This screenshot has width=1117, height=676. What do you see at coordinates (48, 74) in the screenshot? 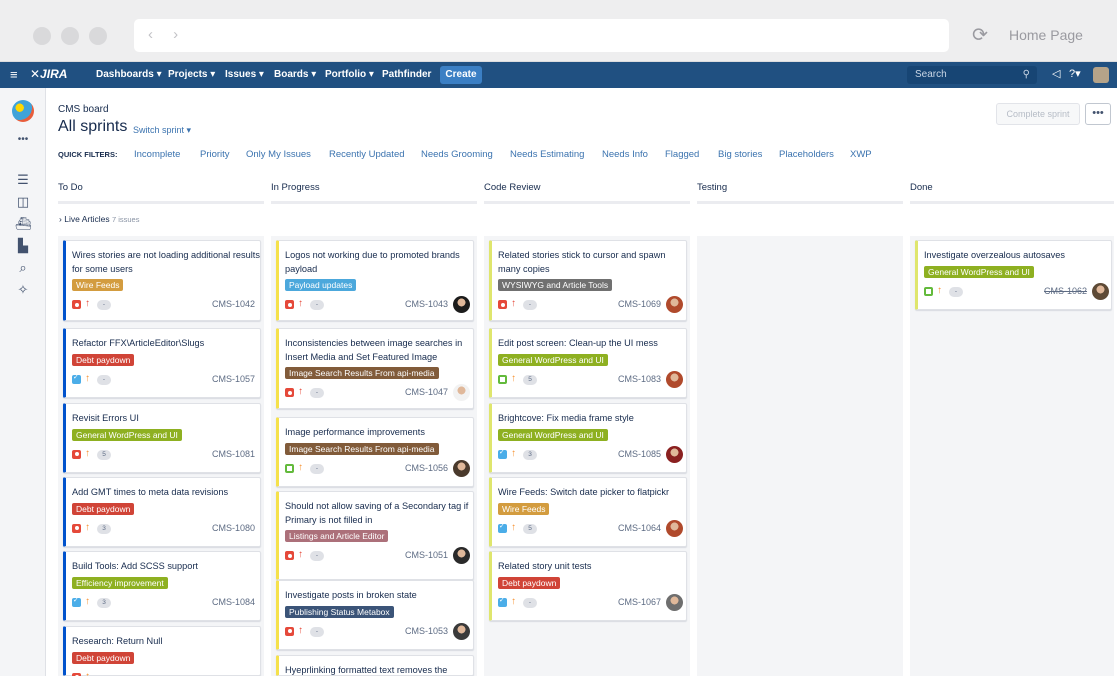
I see `jira-logo: ✕JIRA` at bounding box center [48, 74].